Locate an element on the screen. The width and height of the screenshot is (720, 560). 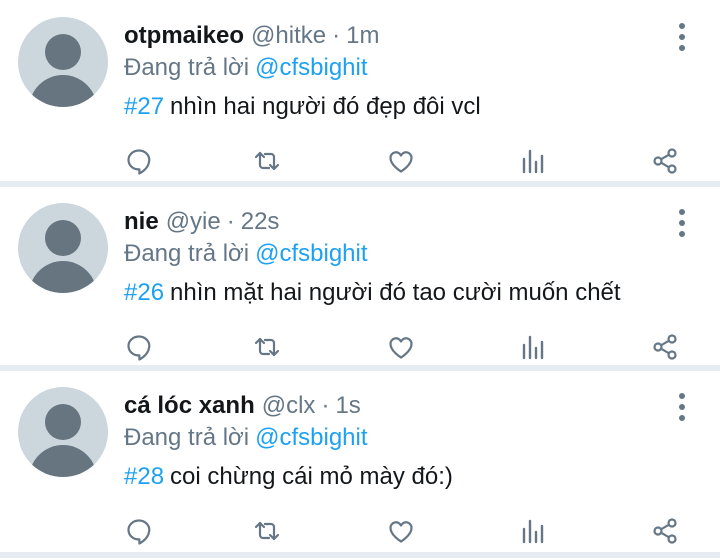
tweet-body: nhìn mặt hai người đó tao cười muốn chết is located at coordinates (395, 292).